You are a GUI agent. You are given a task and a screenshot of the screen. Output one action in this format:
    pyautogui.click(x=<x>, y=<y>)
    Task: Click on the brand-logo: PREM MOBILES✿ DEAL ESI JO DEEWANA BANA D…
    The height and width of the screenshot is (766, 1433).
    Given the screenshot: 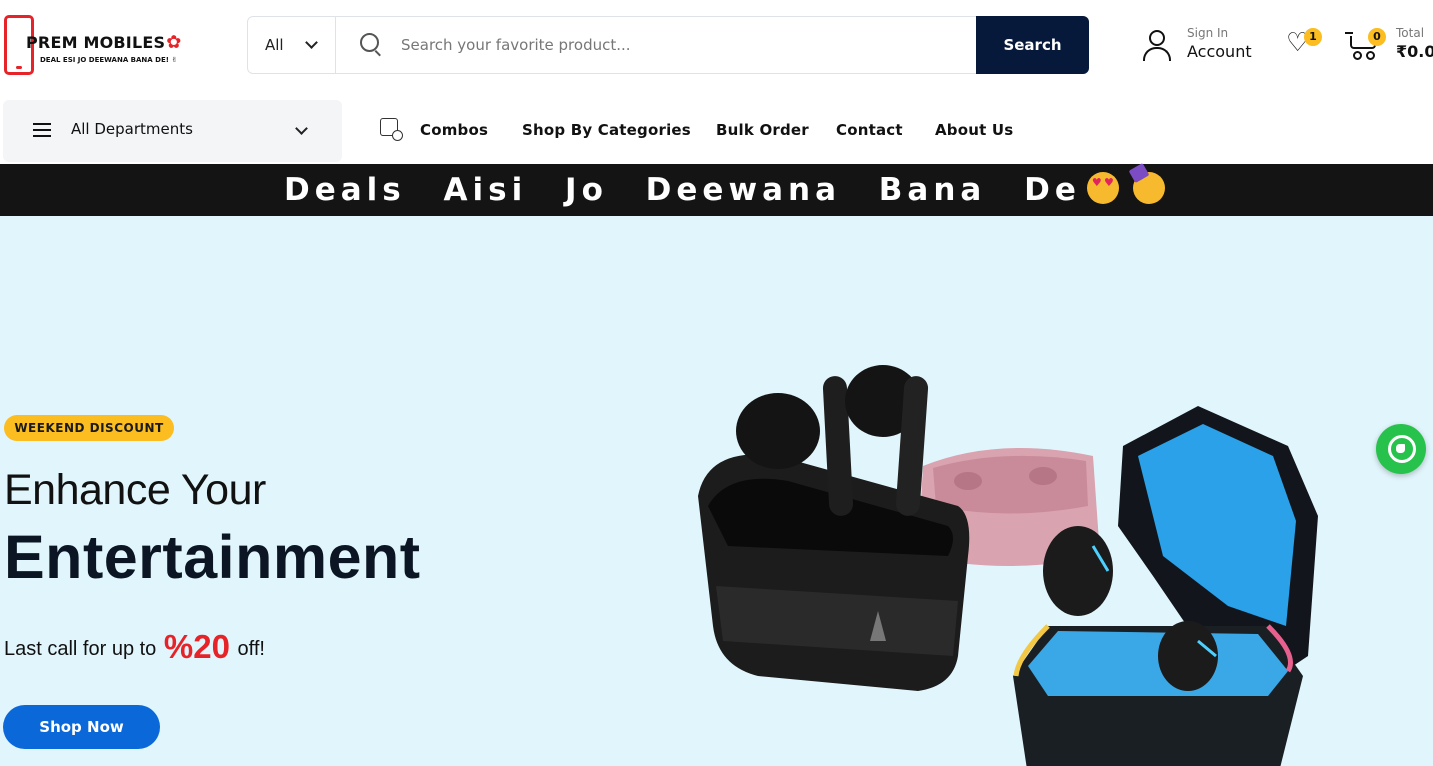 What is the action you would take?
    pyautogui.click(x=104, y=46)
    